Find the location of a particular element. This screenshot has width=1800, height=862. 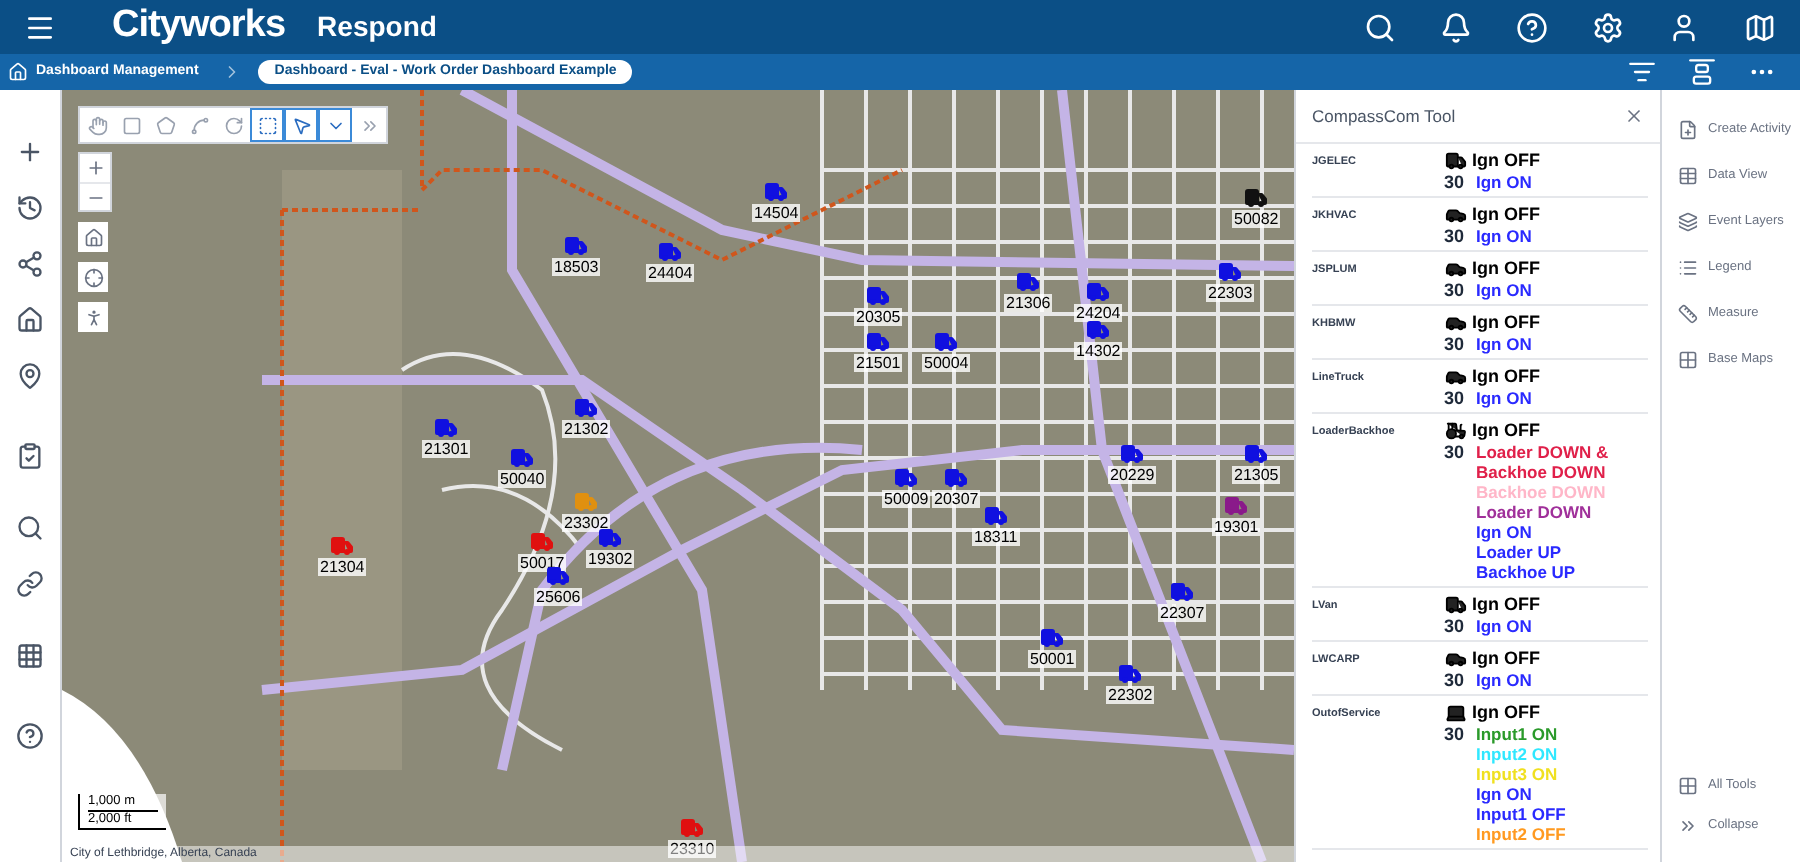

polyline-icon is located at coordinates (199, 125).